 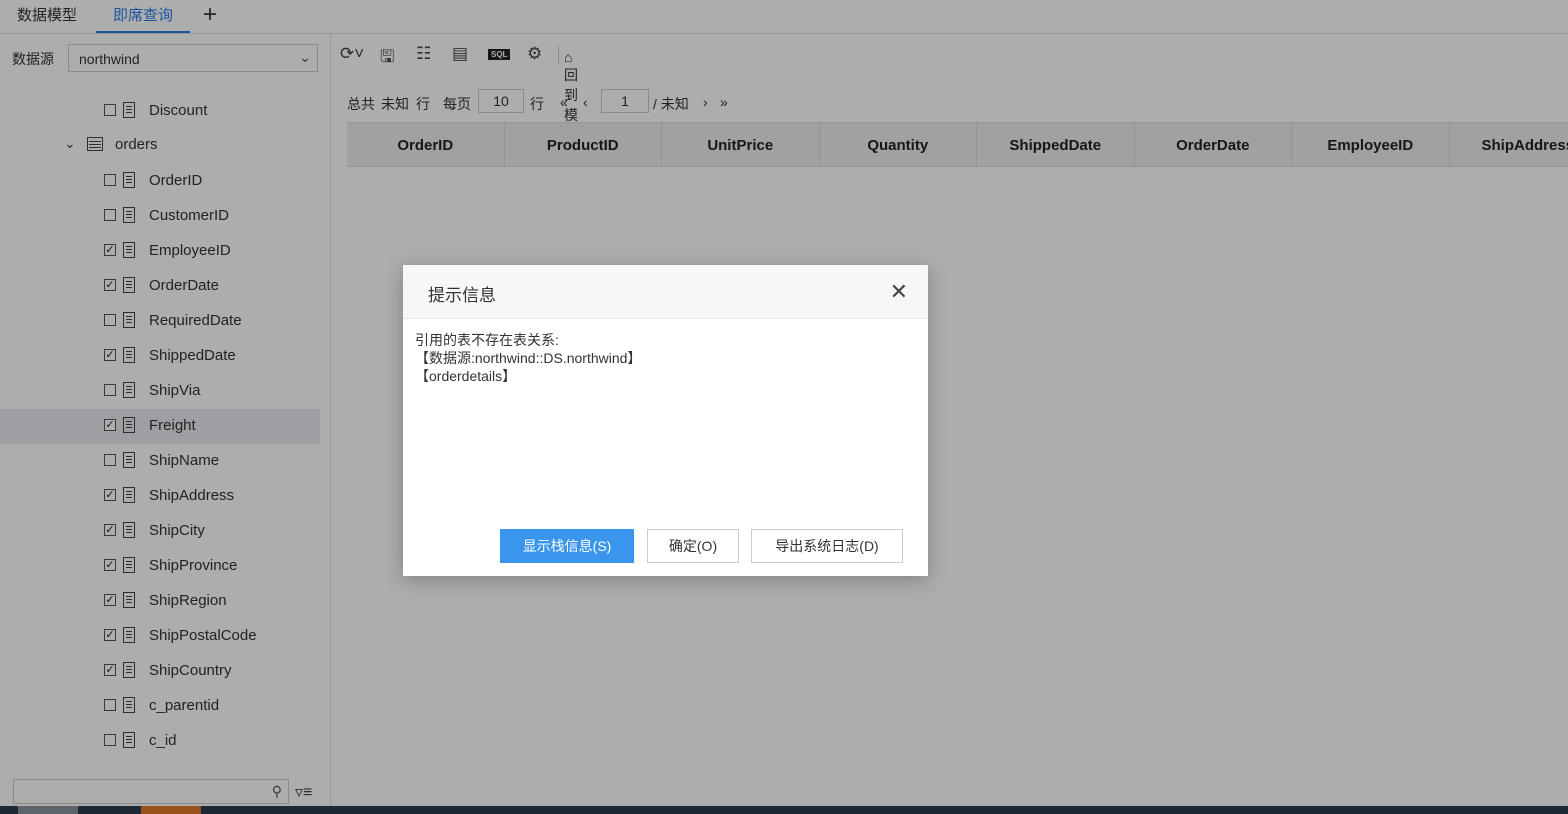 What do you see at coordinates (466, 376) in the screenshot?
I see `dialog-message-line: 【orderdetails】` at bounding box center [466, 376].